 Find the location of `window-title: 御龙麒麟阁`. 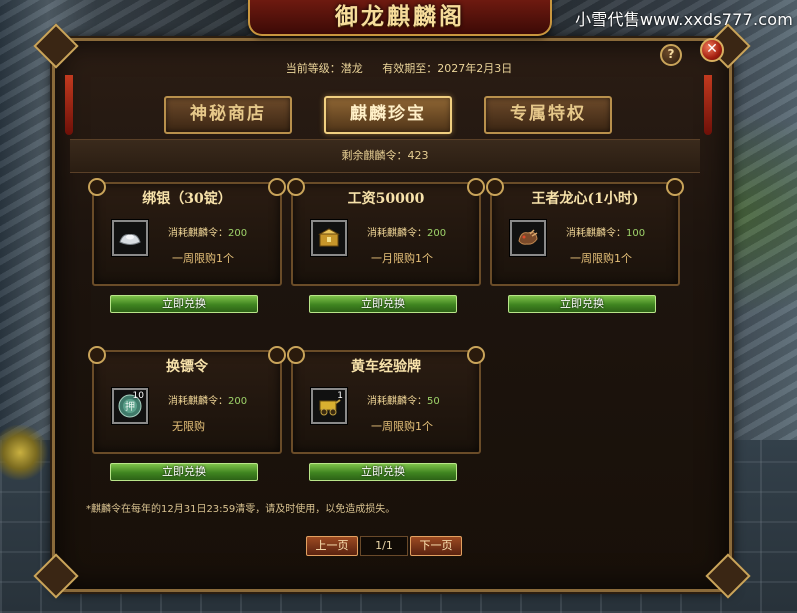

window-title: 御龙麒麟阁 is located at coordinates (400, 16).